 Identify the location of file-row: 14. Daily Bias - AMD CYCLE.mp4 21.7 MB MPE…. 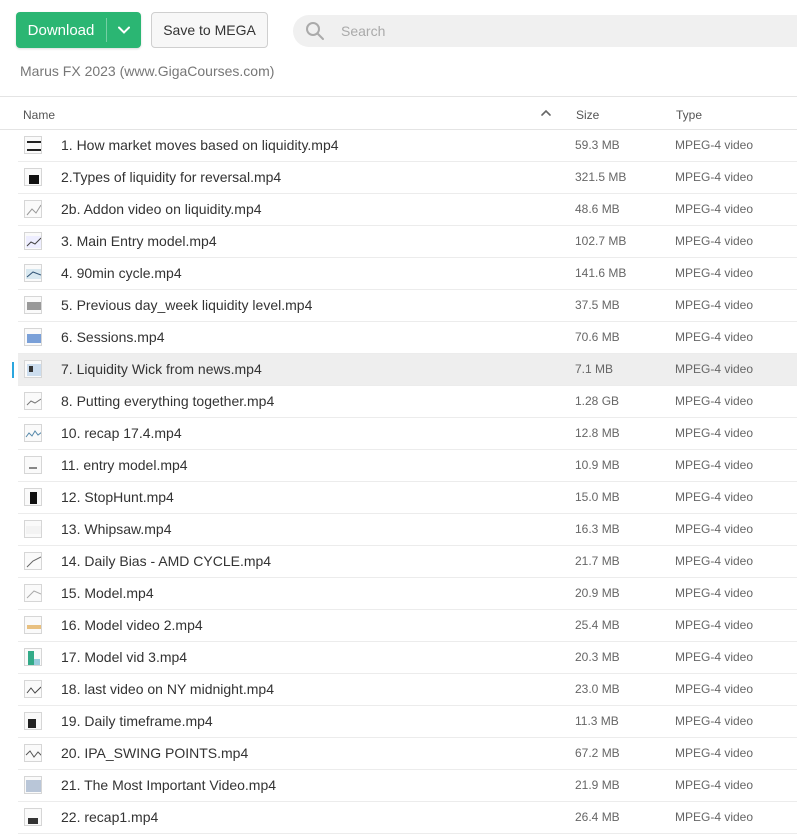
(407, 562).